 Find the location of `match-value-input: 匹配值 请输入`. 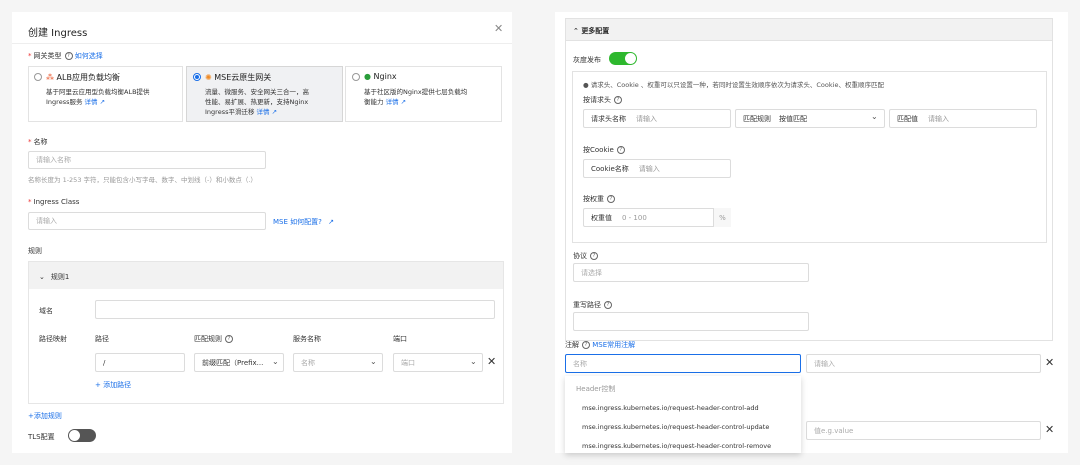

match-value-input: 匹配值 请输入 is located at coordinates (963, 118).